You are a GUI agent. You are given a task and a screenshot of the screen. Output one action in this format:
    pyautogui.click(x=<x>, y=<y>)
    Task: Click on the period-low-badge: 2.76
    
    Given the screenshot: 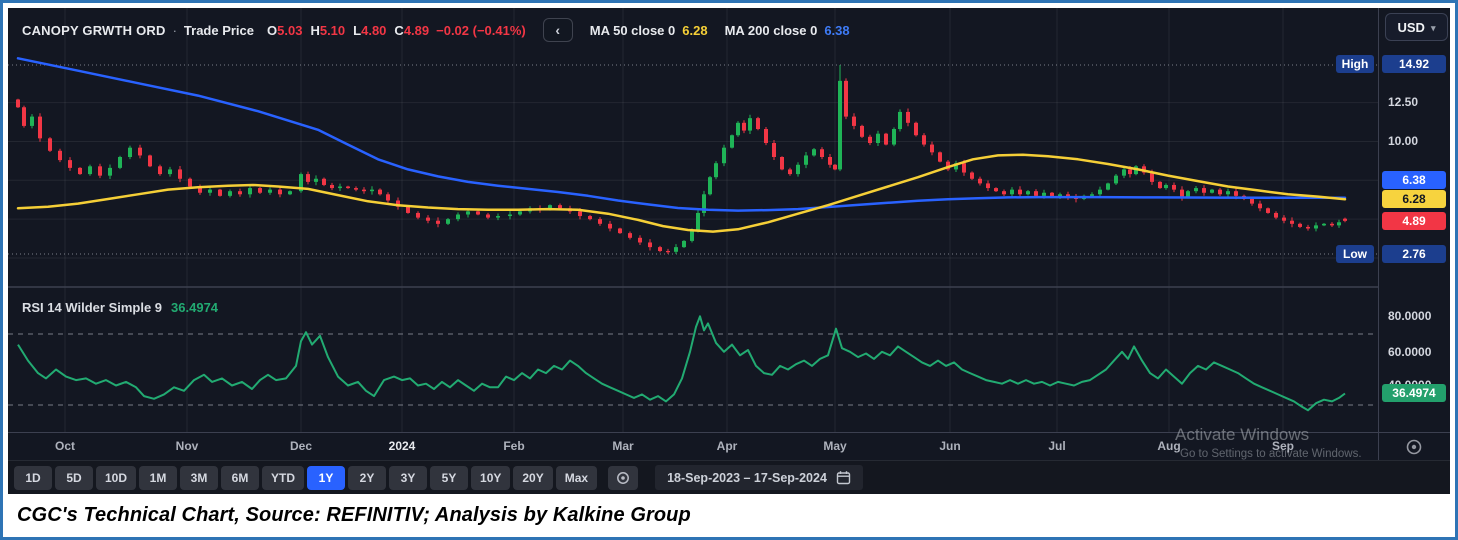 What is the action you would take?
    pyautogui.click(x=1414, y=254)
    